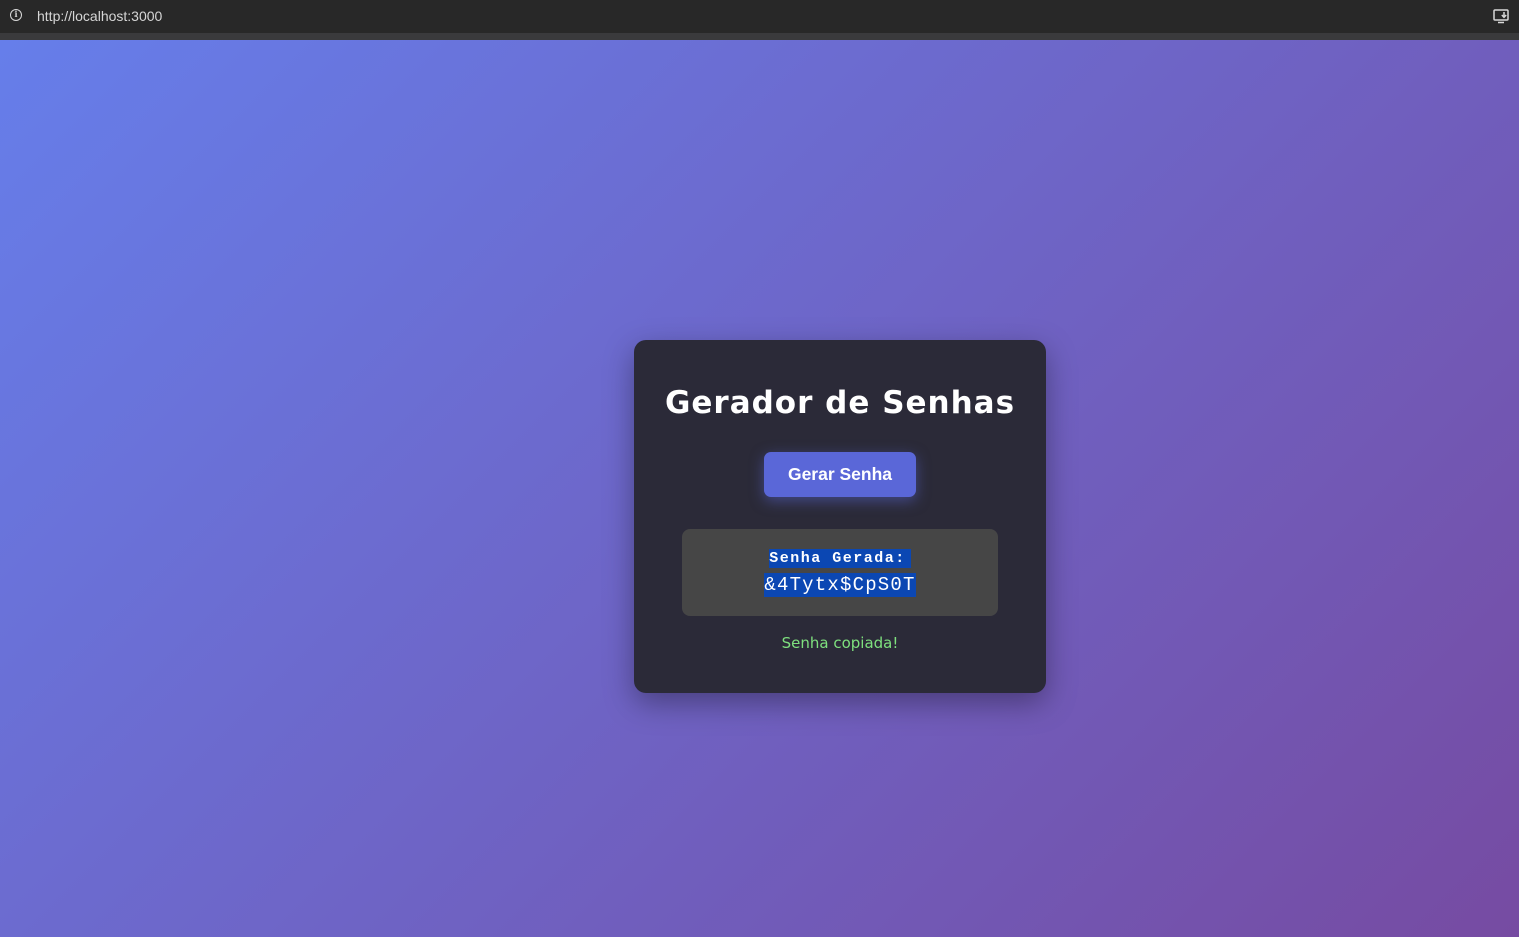 This screenshot has height=937, width=1519. What do you see at coordinates (840, 643) in the screenshot?
I see `copied-confirmation: Senha copiada!` at bounding box center [840, 643].